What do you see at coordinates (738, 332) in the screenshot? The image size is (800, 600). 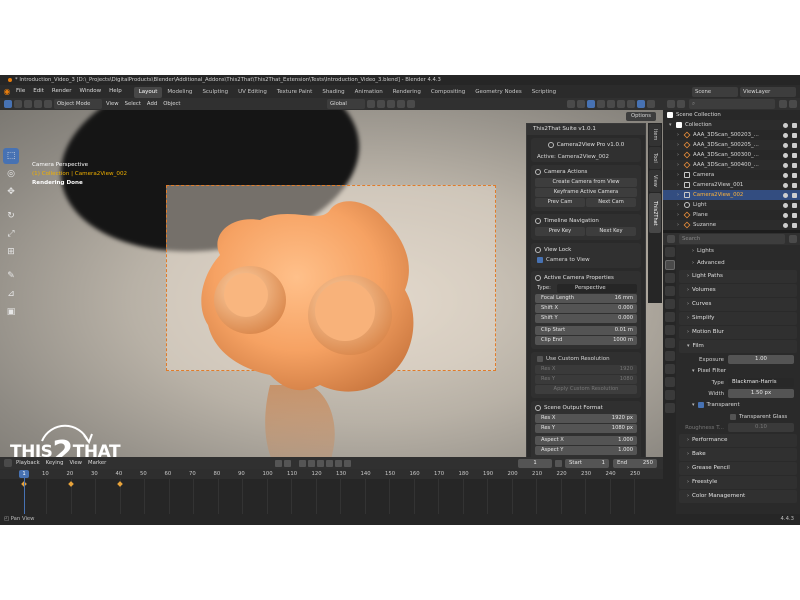 I see `panel-motion-blur: › Motion Blur` at bounding box center [738, 332].